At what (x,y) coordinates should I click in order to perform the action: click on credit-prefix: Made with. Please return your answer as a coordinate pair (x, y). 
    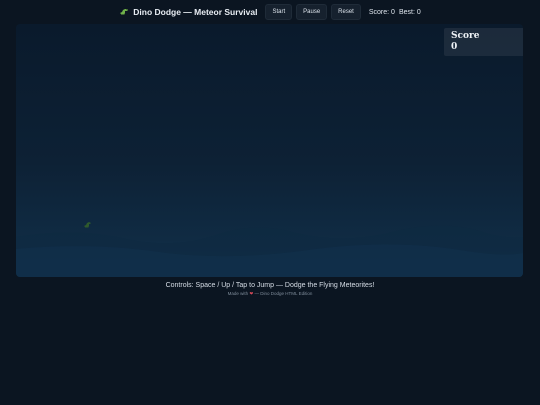
    Looking at the image, I should click on (238, 293).